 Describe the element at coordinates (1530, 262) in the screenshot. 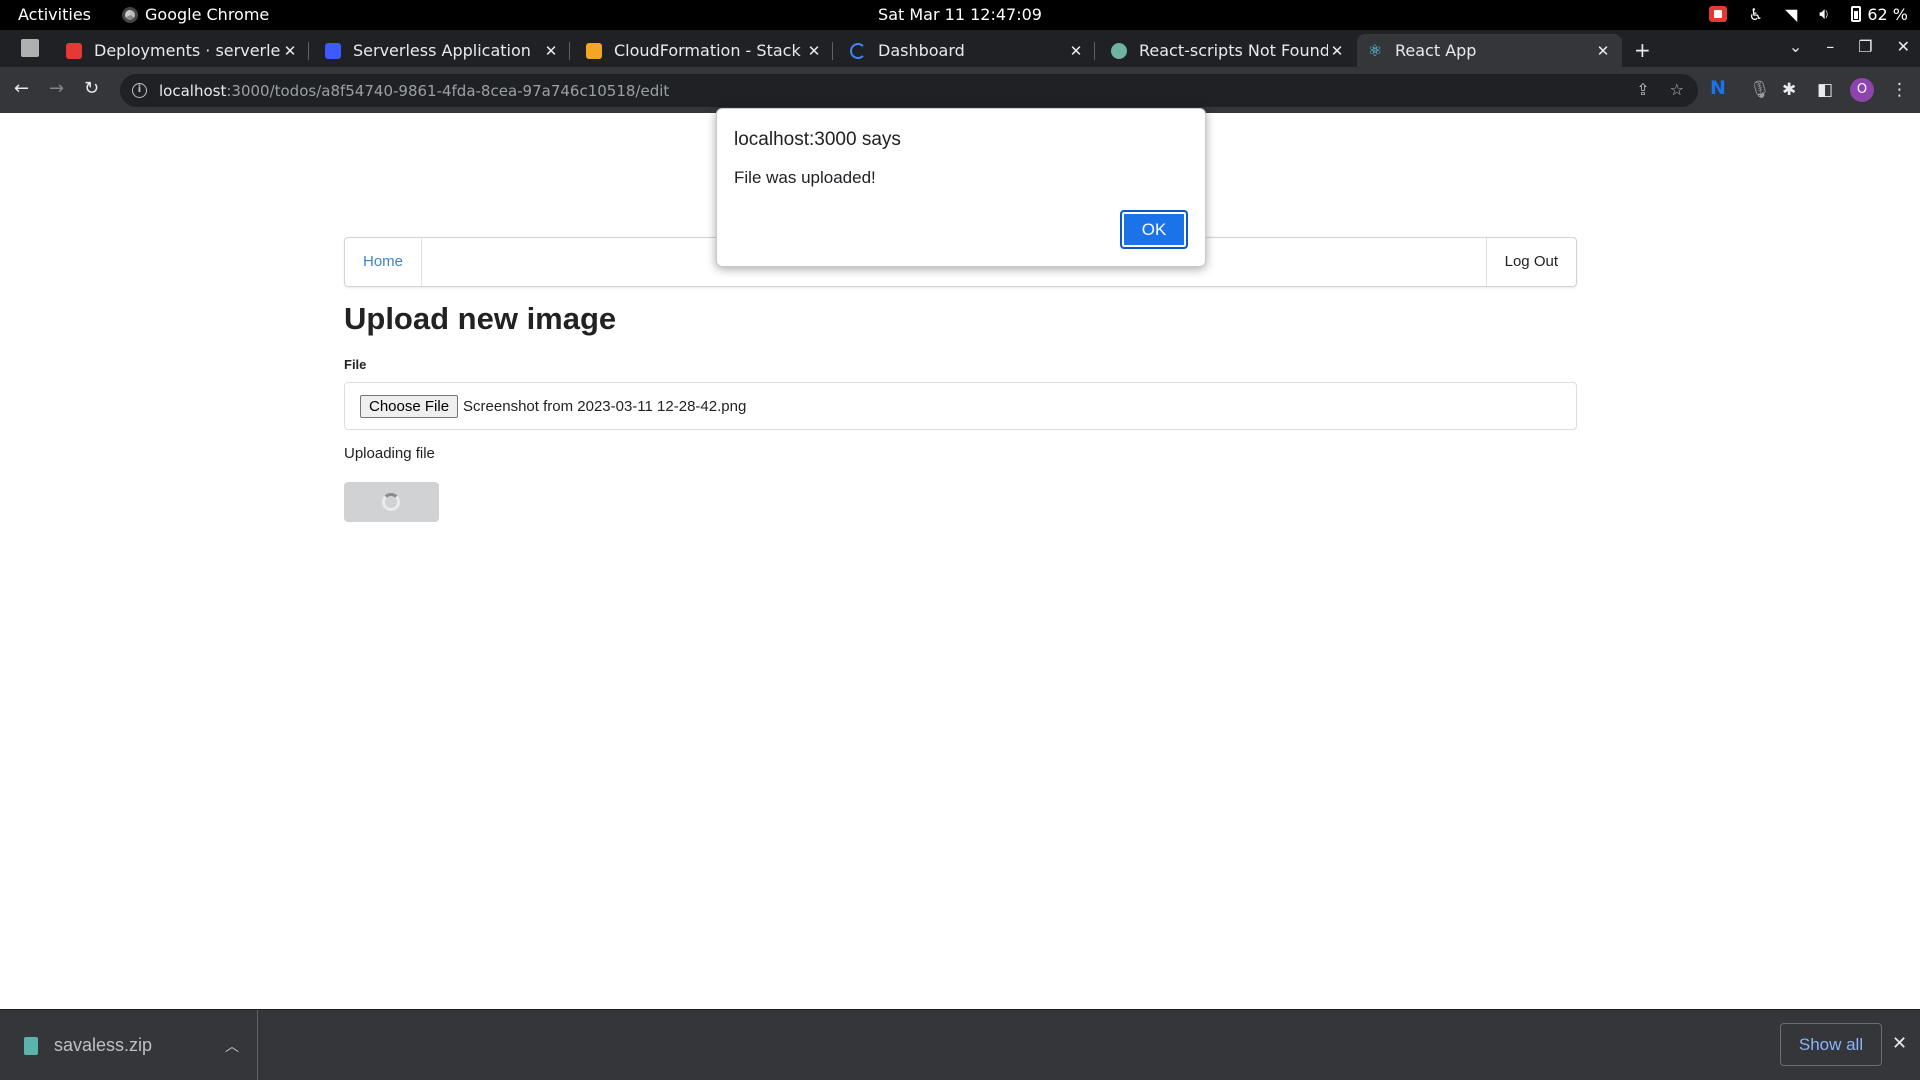

I see `logout-link: Log Out` at that location.